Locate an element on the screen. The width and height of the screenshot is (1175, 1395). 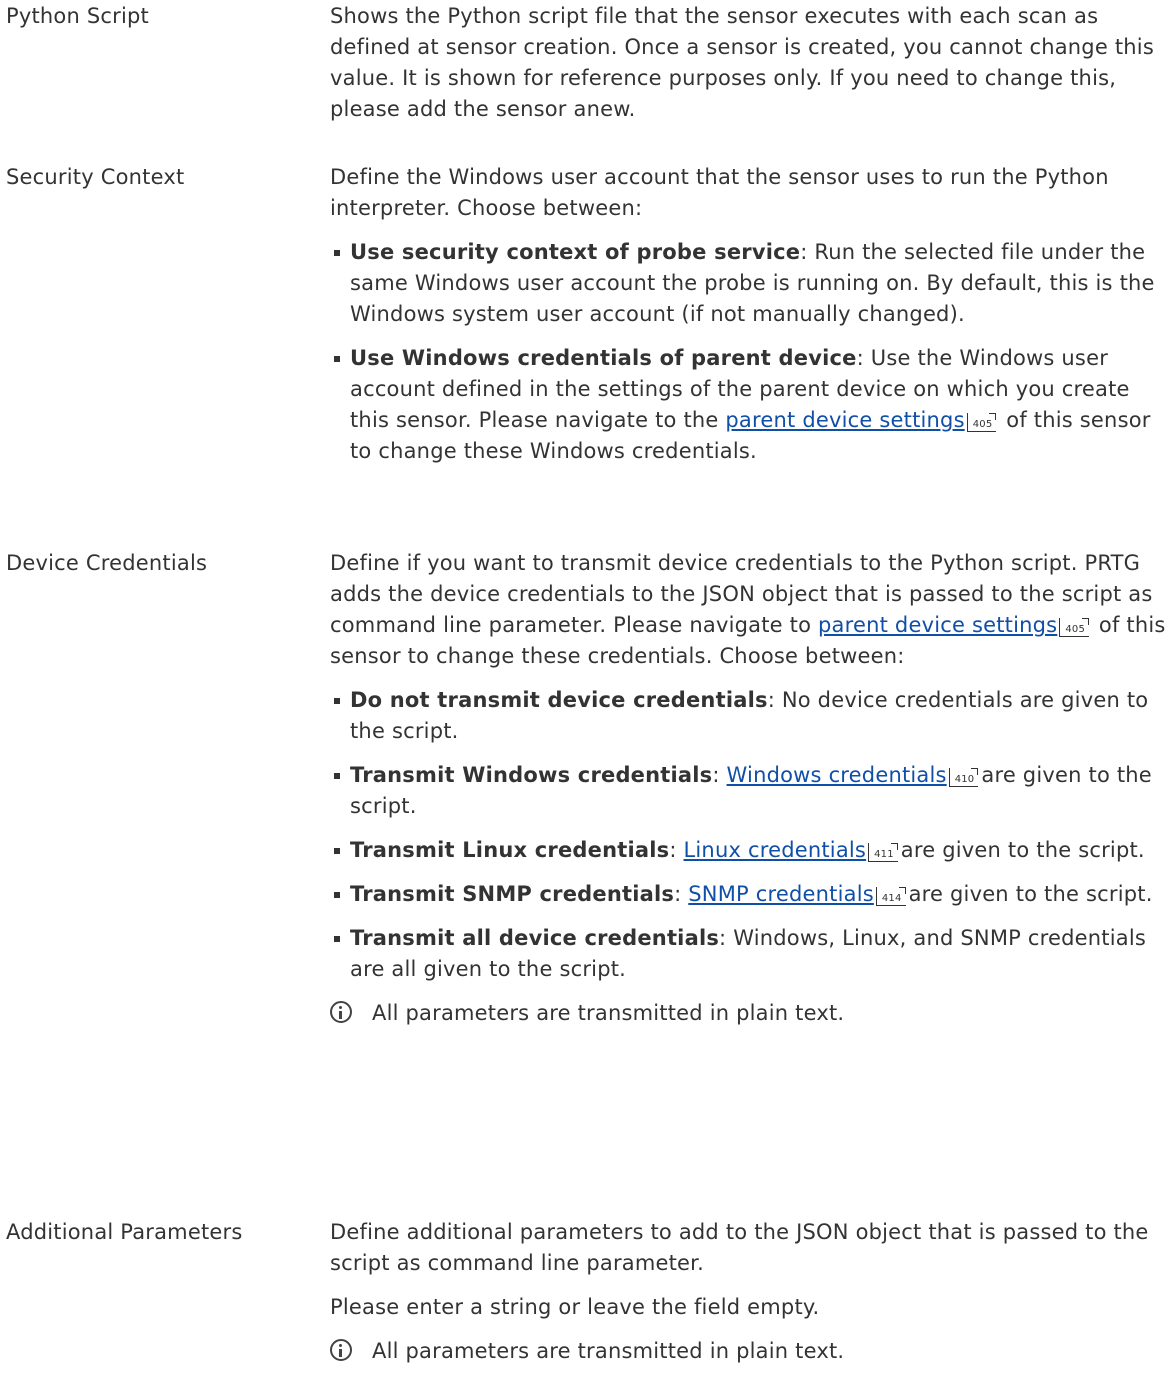
option-term: Use security context of probe service is located at coordinates (575, 252).